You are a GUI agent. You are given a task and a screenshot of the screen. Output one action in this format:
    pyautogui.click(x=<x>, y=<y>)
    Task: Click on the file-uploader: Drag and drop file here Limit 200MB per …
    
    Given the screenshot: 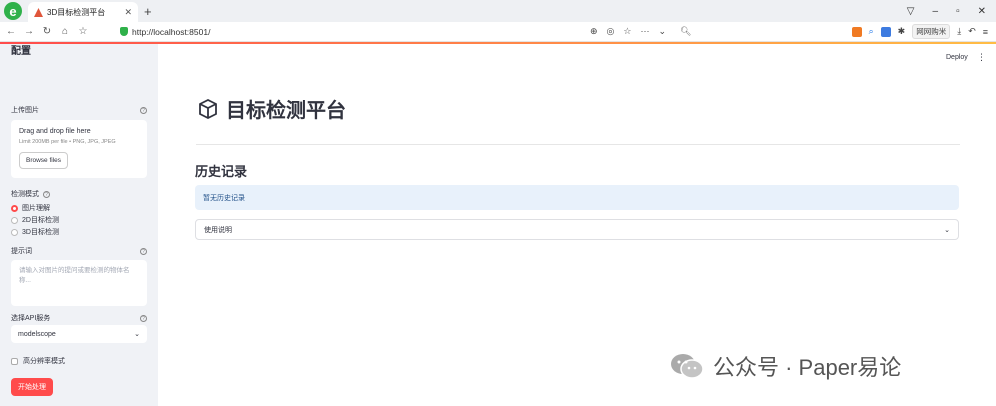 What is the action you would take?
    pyautogui.click(x=79, y=149)
    